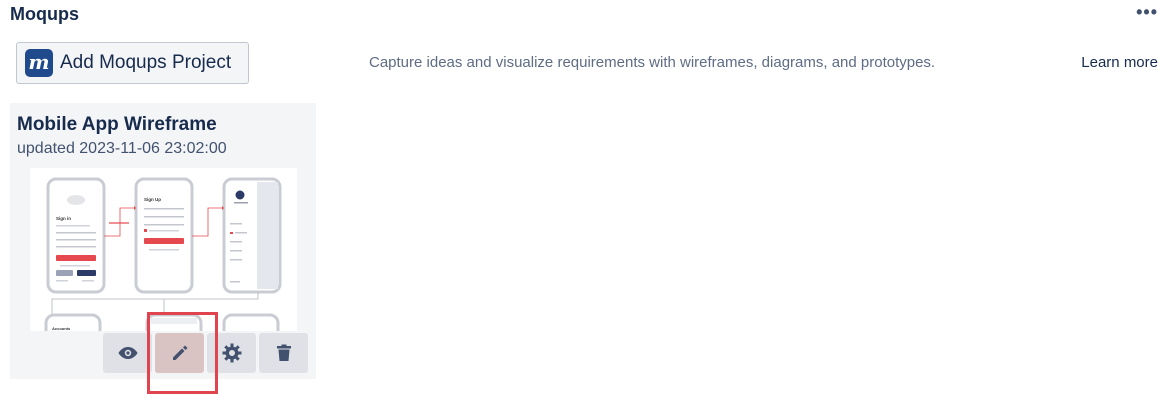 The image size is (1174, 406). What do you see at coordinates (182, 353) in the screenshot?
I see `edit-button-highlight` at bounding box center [182, 353].